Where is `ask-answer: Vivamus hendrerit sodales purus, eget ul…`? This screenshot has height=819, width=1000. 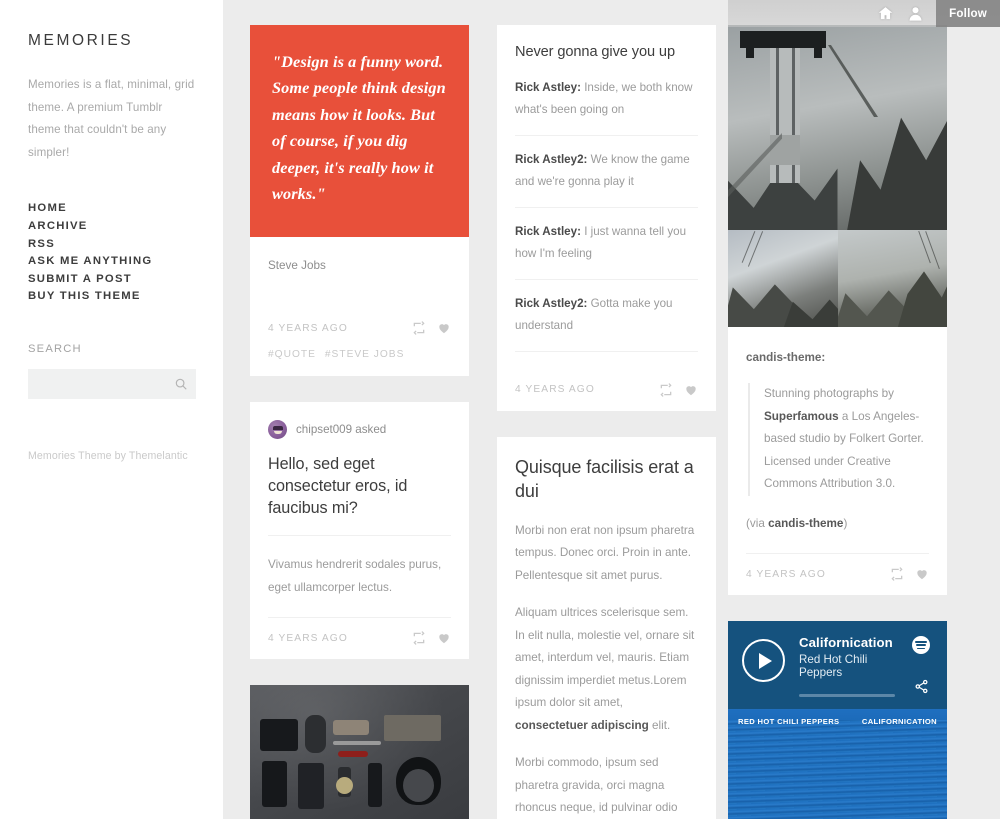 ask-answer: Vivamus hendrerit sodales purus, eget ul… is located at coordinates (355, 576).